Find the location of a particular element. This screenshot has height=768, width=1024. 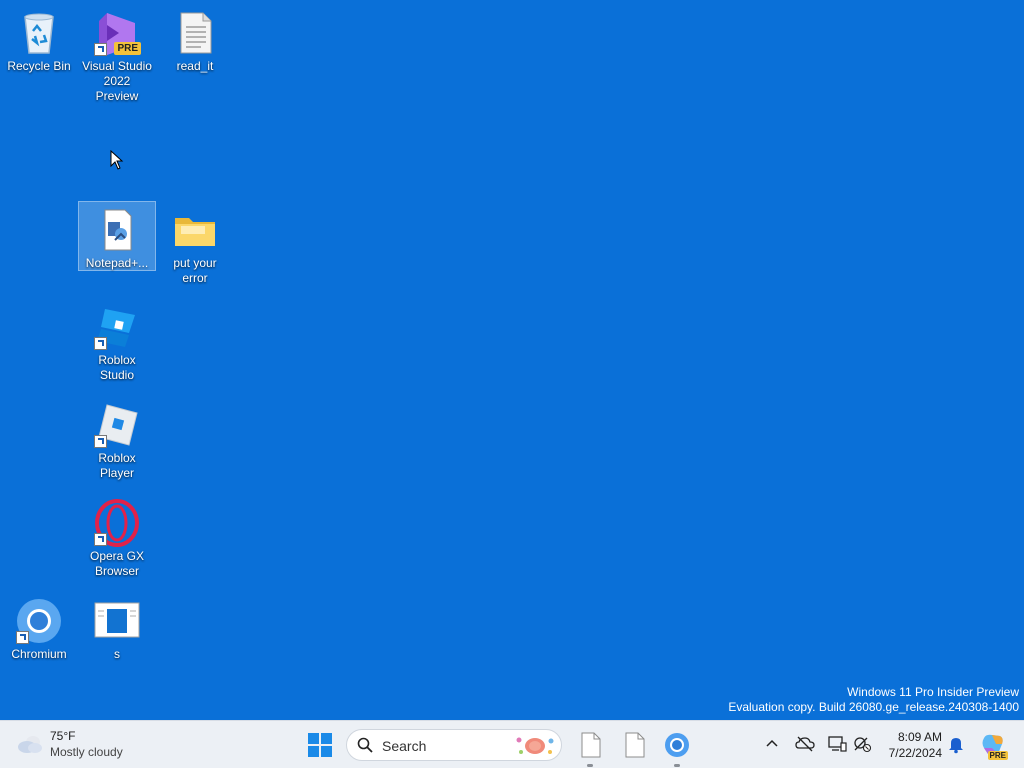

notepad-plus-plus-icon is located at coordinates (117, 230).